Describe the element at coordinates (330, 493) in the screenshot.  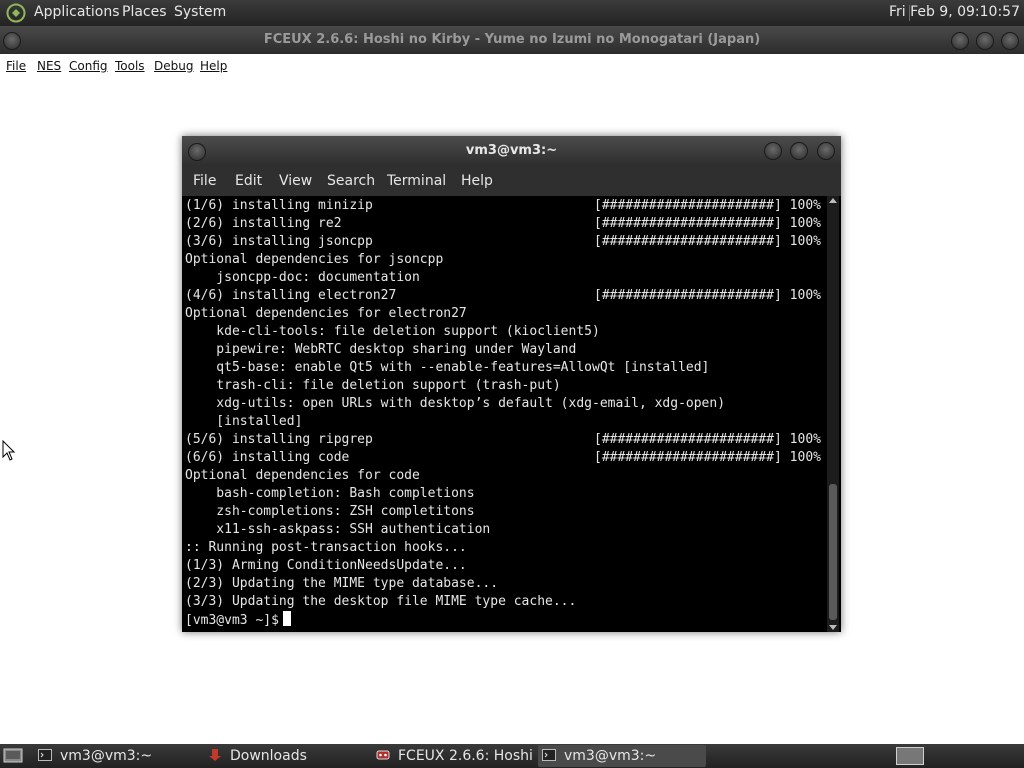
I see `terminal-line: bash-completion: Bash completions` at that location.